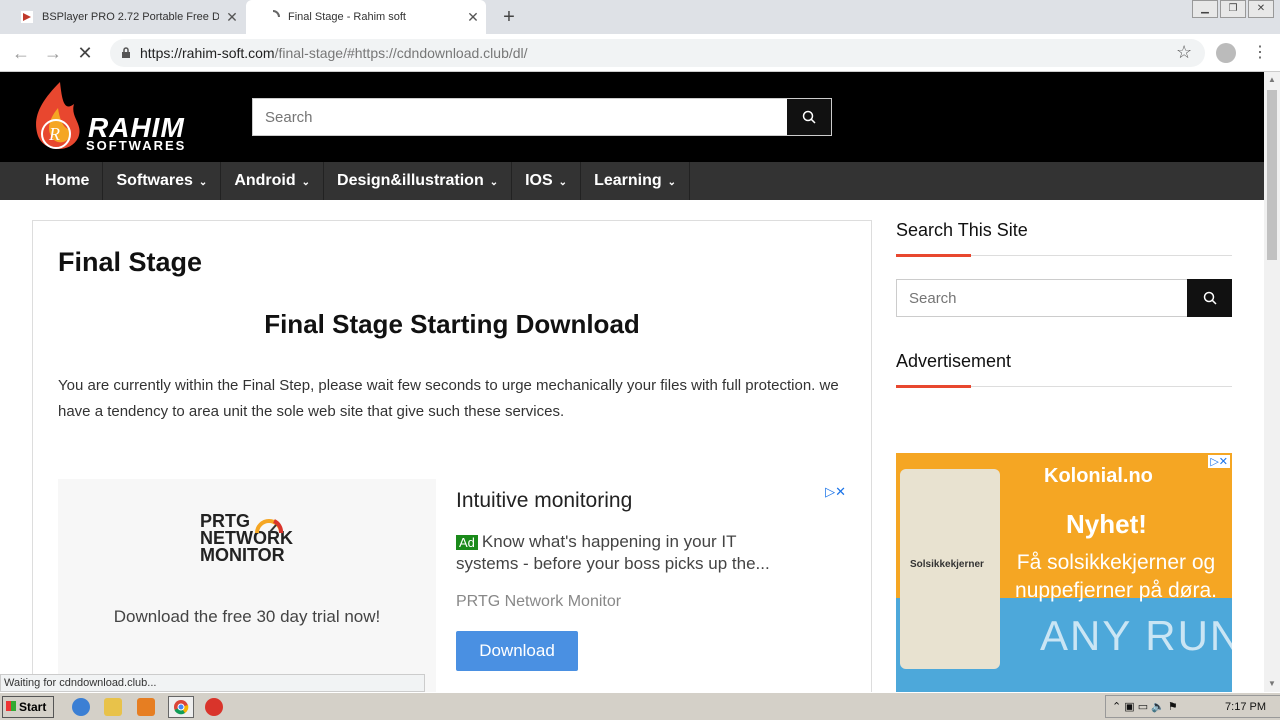  I want to click on chrome-icon, so click(181, 707).